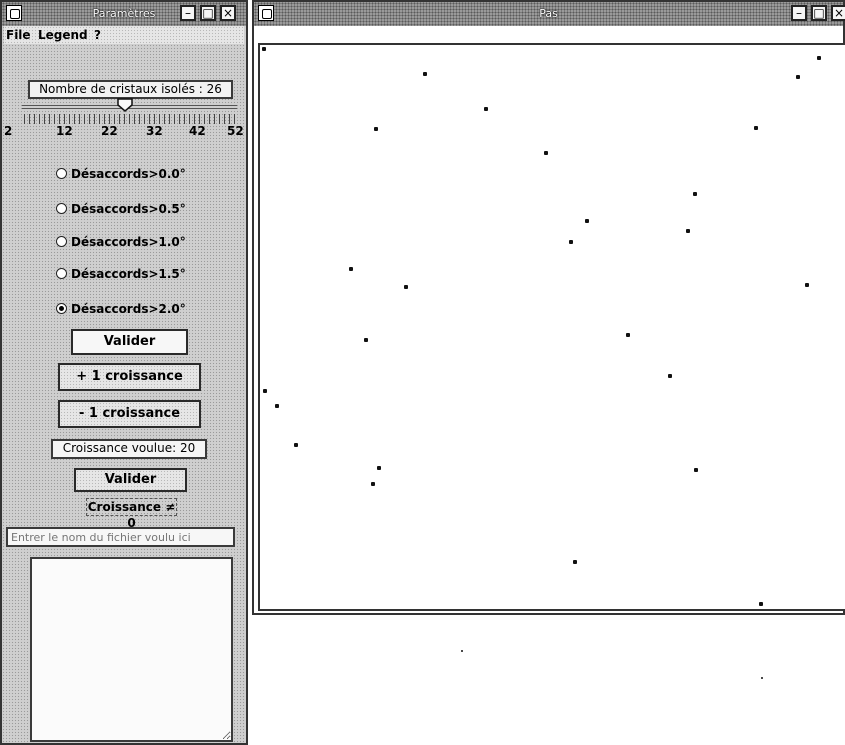 This screenshot has height=745, width=845. I want to click on growth-status-label: Croissance ≠ 0, so click(131, 514).